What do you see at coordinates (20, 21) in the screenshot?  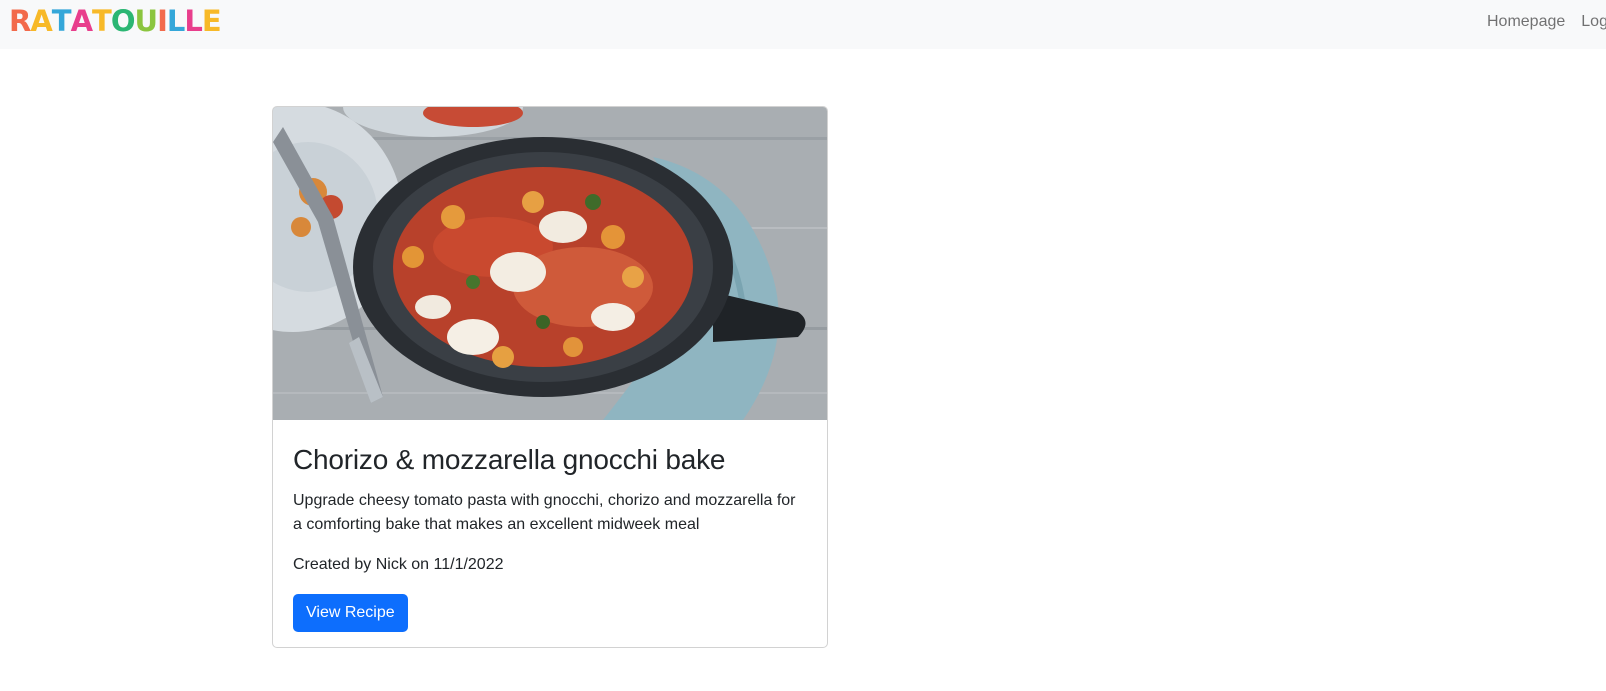 I see `brand-letter: R` at bounding box center [20, 21].